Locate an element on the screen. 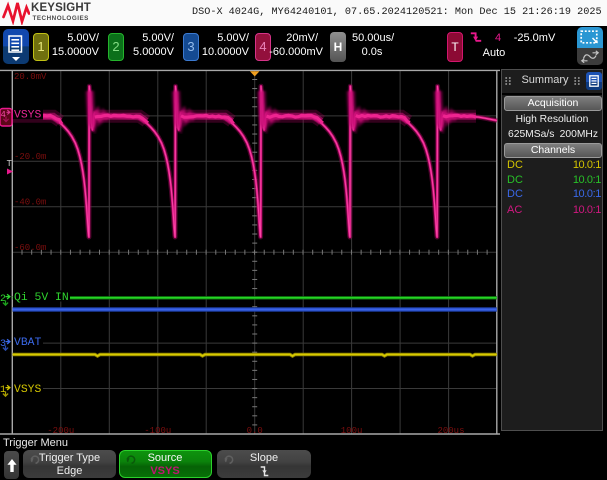  svg-text: -100u is located at coordinates (157, 431).